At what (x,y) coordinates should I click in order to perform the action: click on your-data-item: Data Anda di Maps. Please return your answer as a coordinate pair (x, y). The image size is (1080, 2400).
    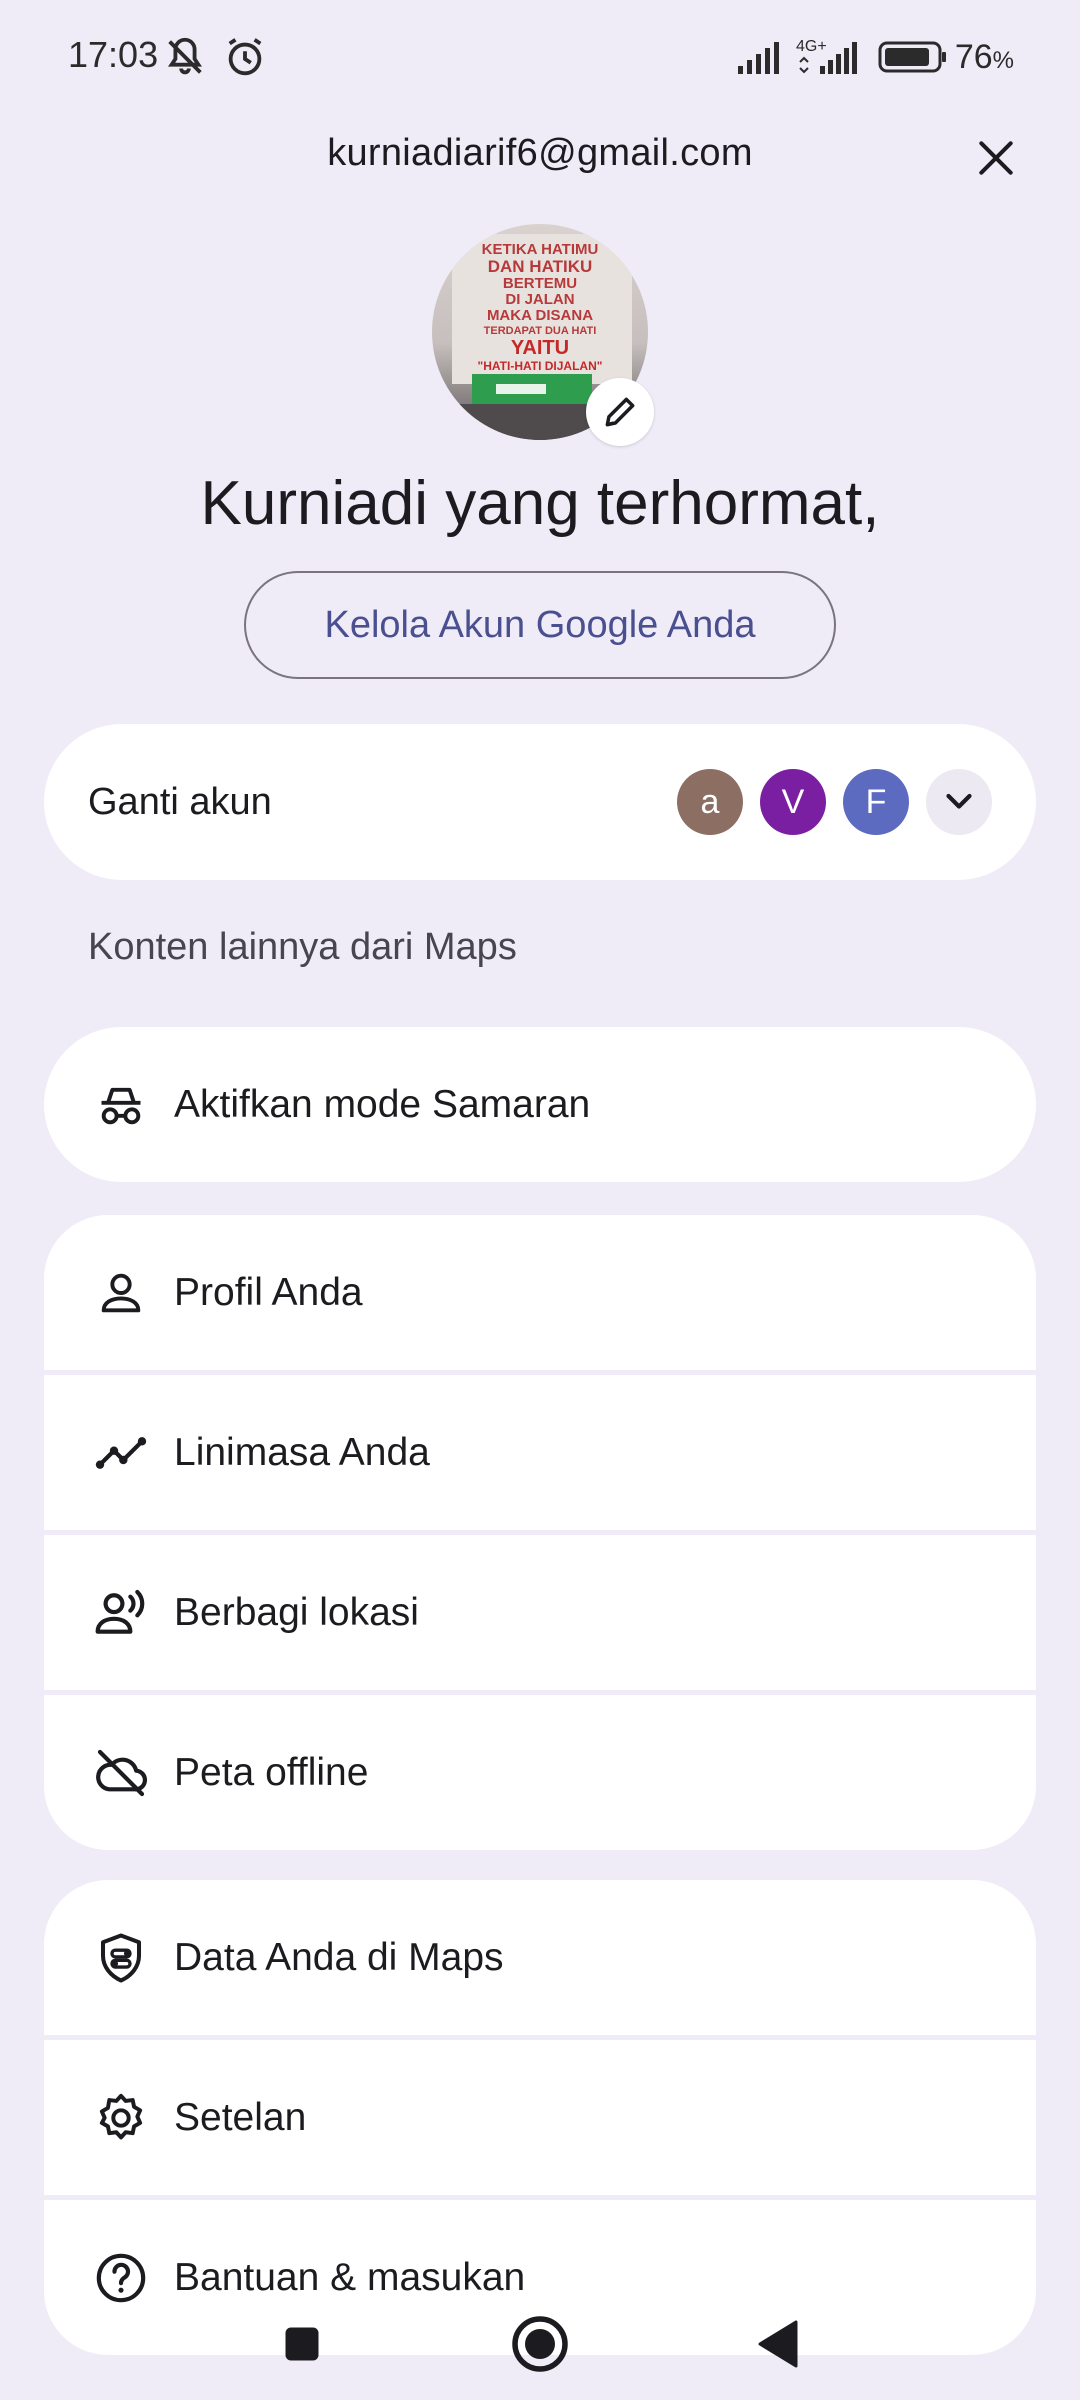
    Looking at the image, I should click on (540, 1957).